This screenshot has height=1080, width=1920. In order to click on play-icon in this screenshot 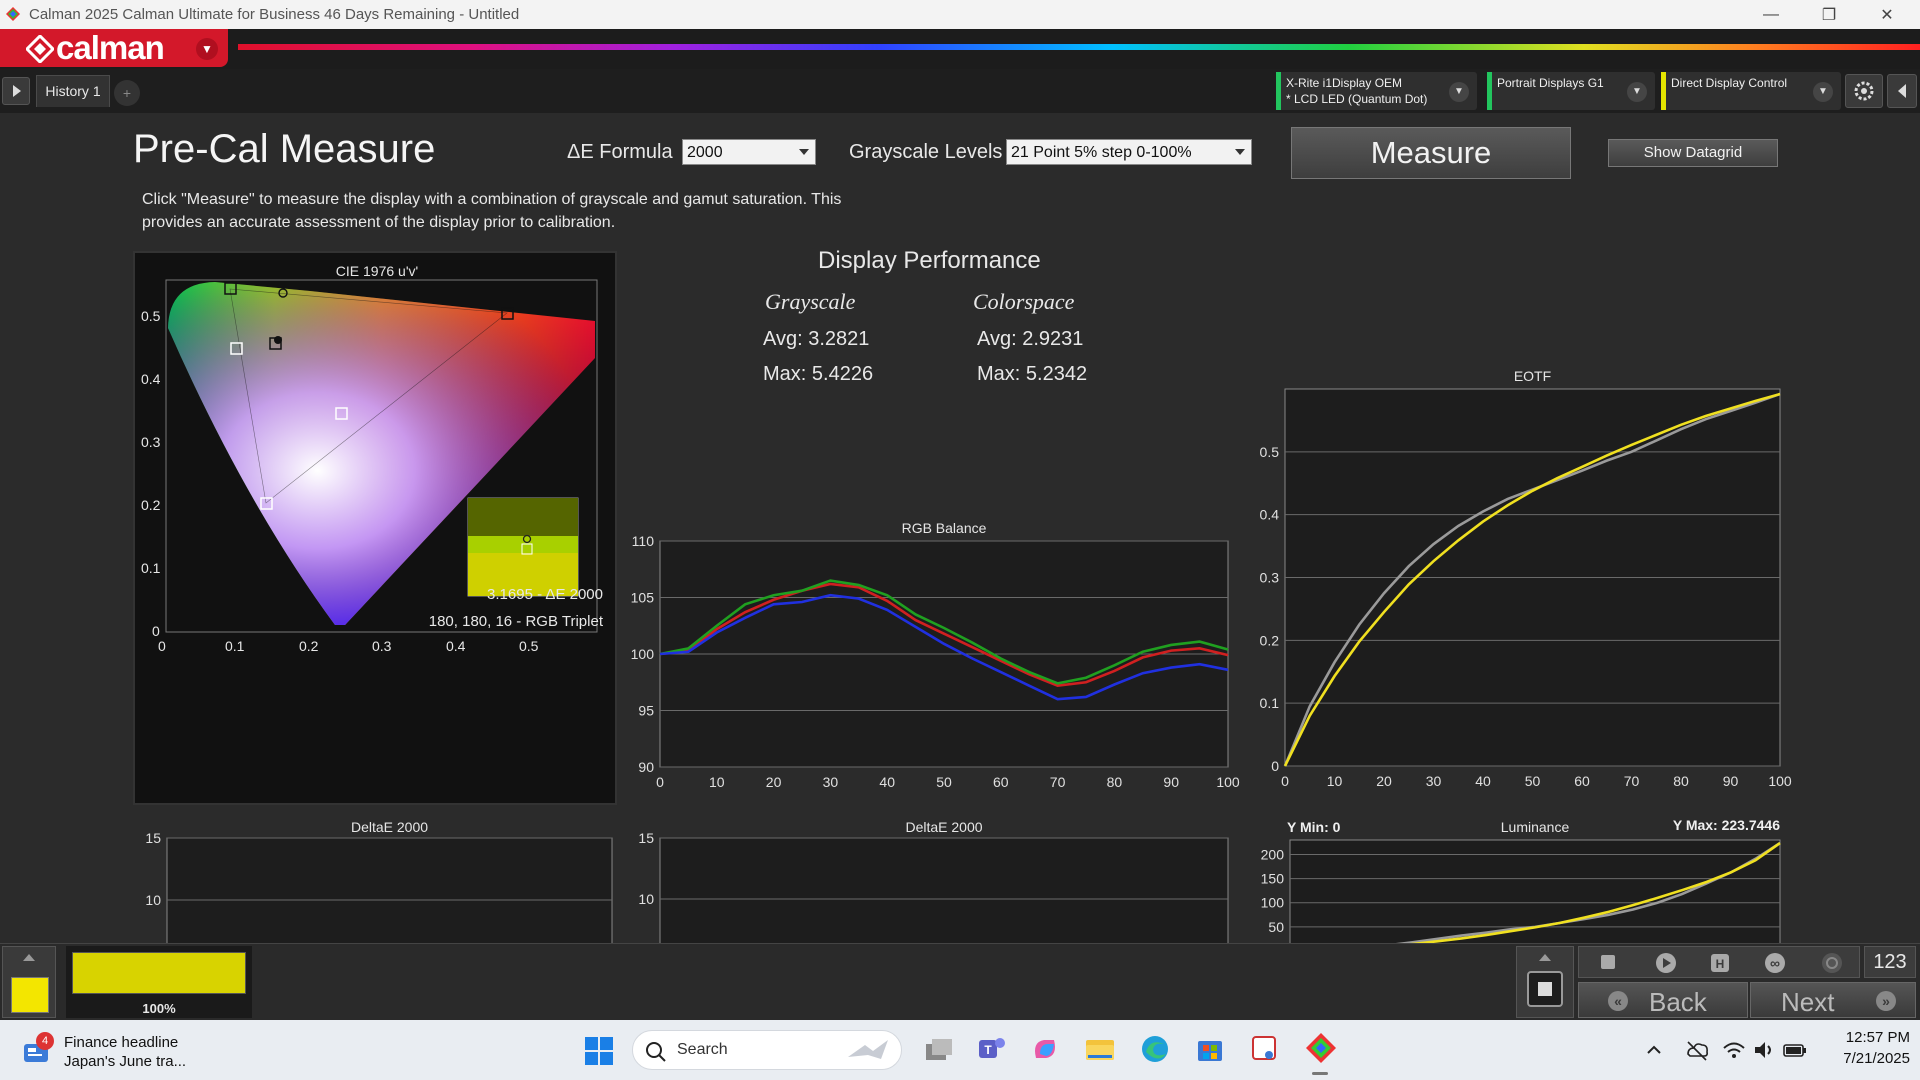, I will do `click(1666, 963)`.